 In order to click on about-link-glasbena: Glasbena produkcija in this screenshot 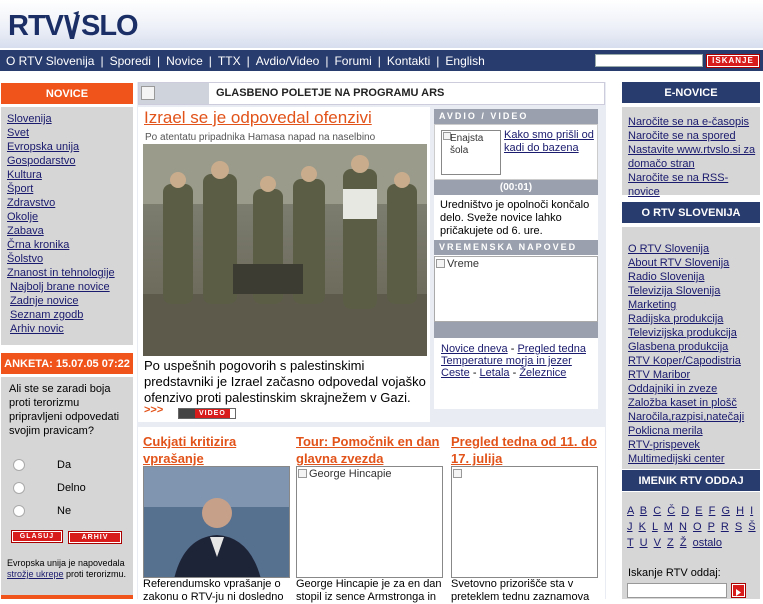, I will do `click(686, 347)`.